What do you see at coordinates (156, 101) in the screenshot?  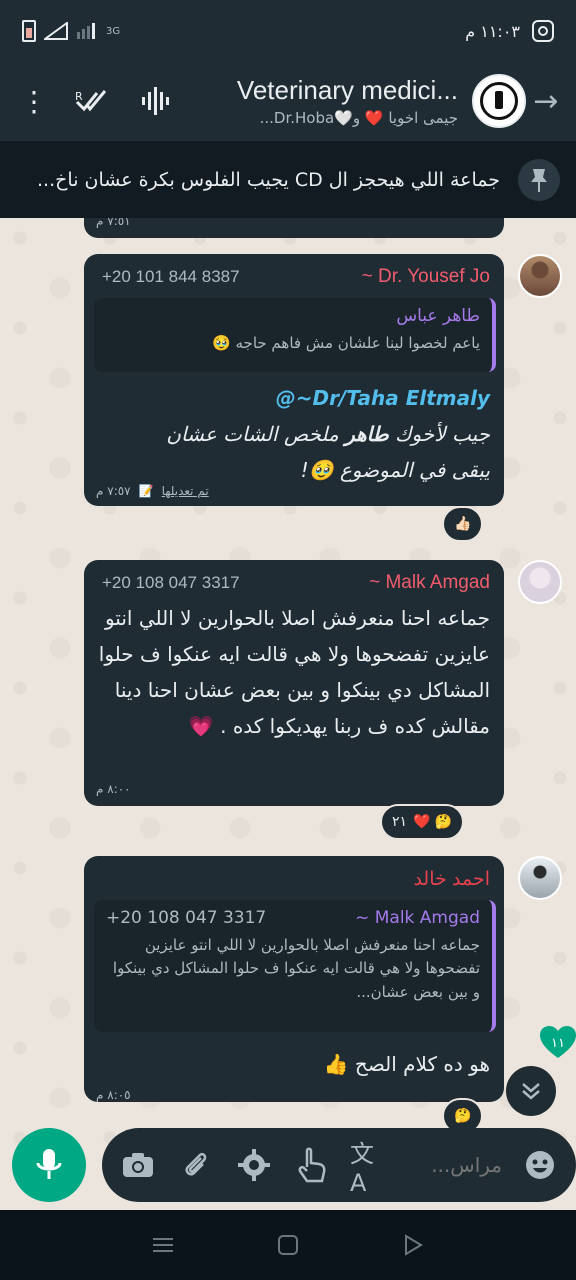 I see `audio-waveform-icon` at bounding box center [156, 101].